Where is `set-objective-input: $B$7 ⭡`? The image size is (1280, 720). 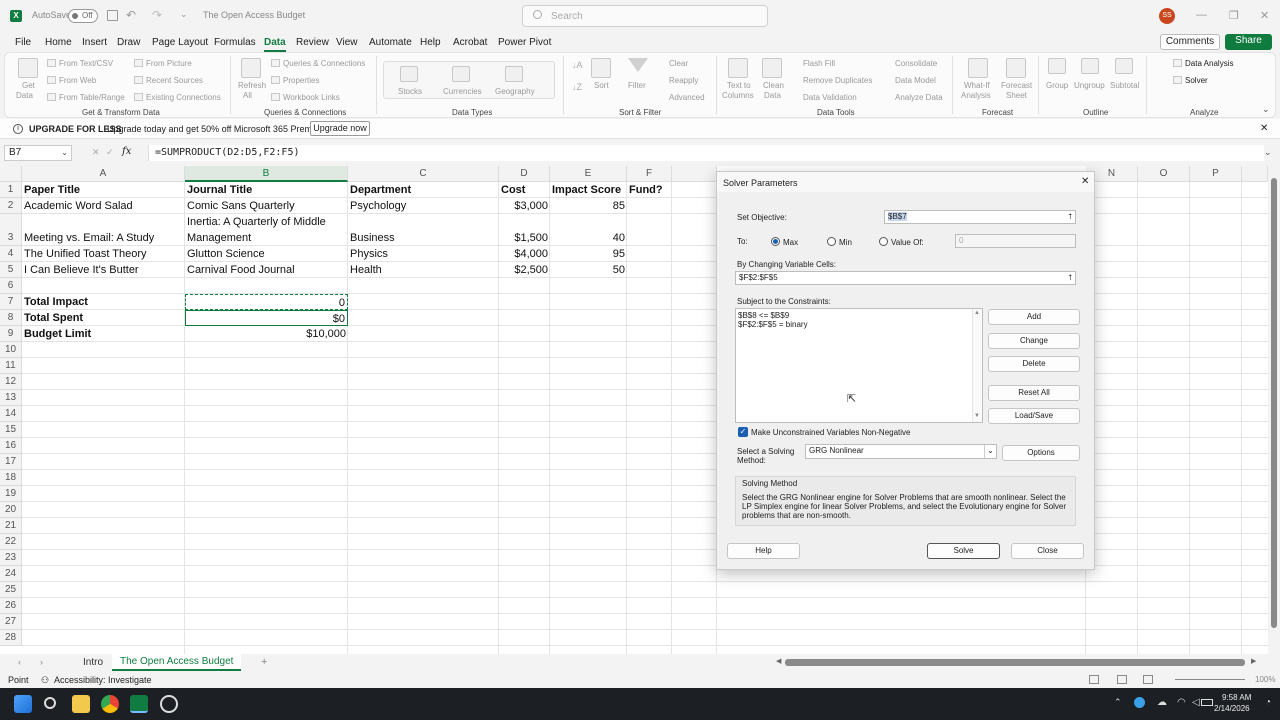 set-objective-input: $B$7 ⭡ is located at coordinates (980, 217).